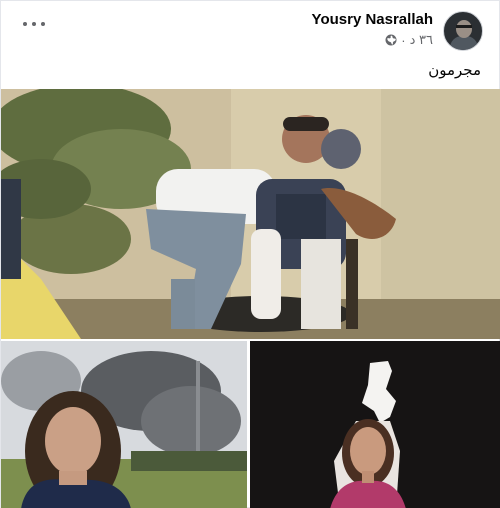 The height and width of the screenshot is (508, 500). Describe the element at coordinates (464, 26) in the screenshot. I see `avatar-glasses` at that location.